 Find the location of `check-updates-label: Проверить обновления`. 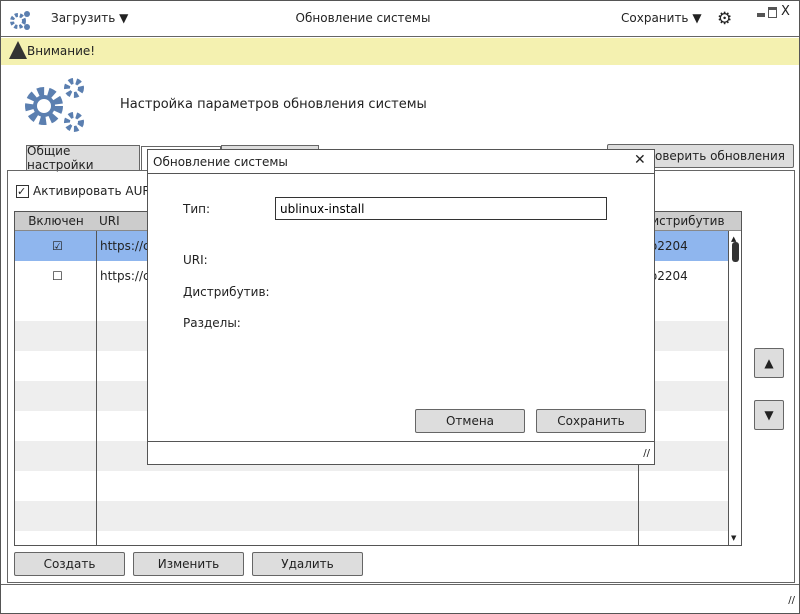

check-updates-label: Проверить обновления is located at coordinates (711, 156).